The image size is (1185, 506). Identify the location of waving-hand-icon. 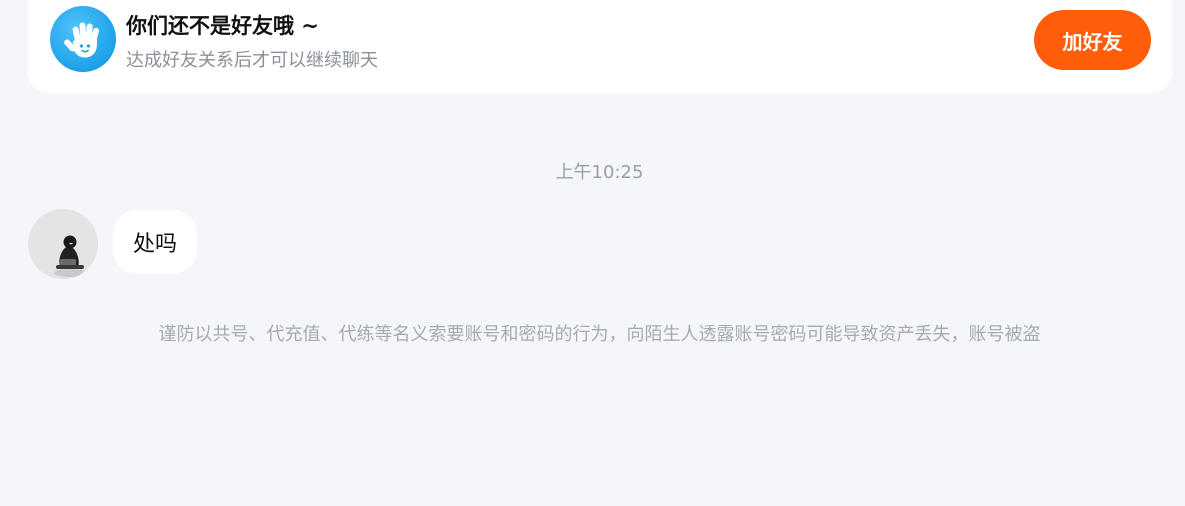
(83, 39).